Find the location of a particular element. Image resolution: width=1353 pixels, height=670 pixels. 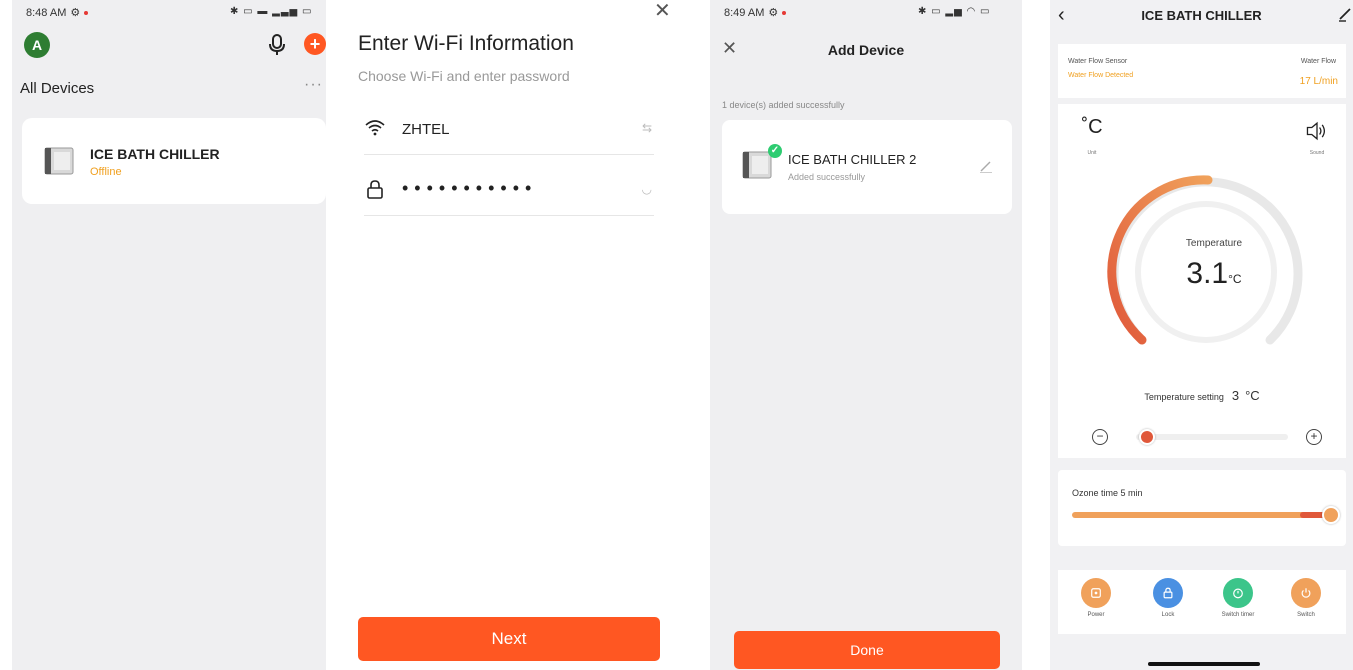

device-status: Added successfully is located at coordinates (827, 177).